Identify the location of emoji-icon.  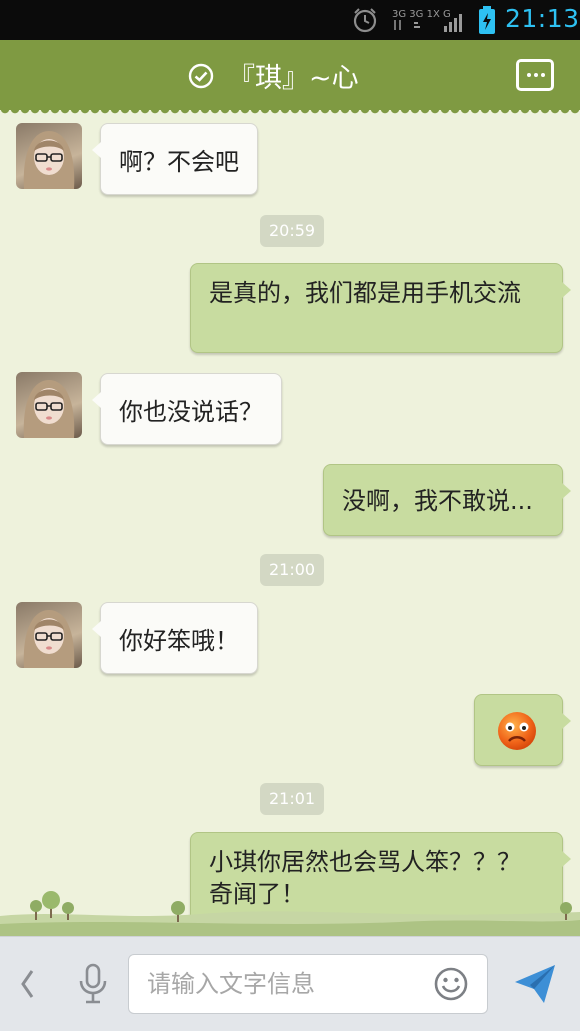
(451, 984).